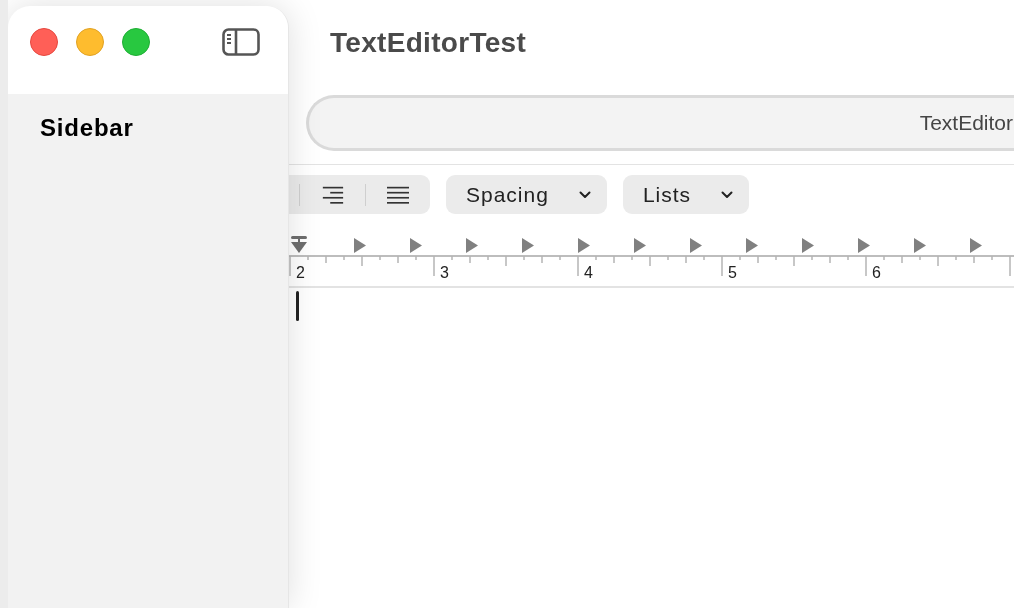  What do you see at coordinates (297, 306) in the screenshot?
I see `text-cursor` at bounding box center [297, 306].